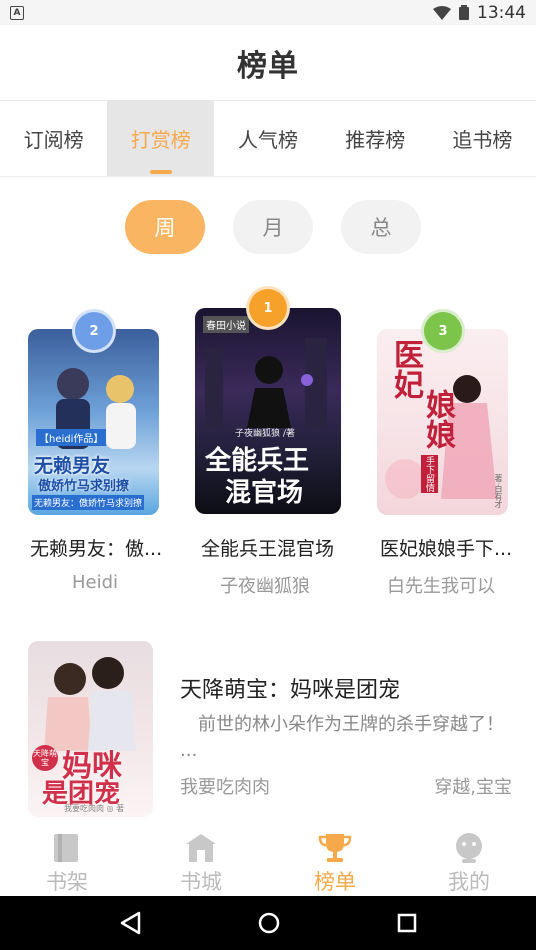 The height and width of the screenshot is (950, 536). I want to click on featured-book-tags: 穿越,宝宝, so click(473, 787).